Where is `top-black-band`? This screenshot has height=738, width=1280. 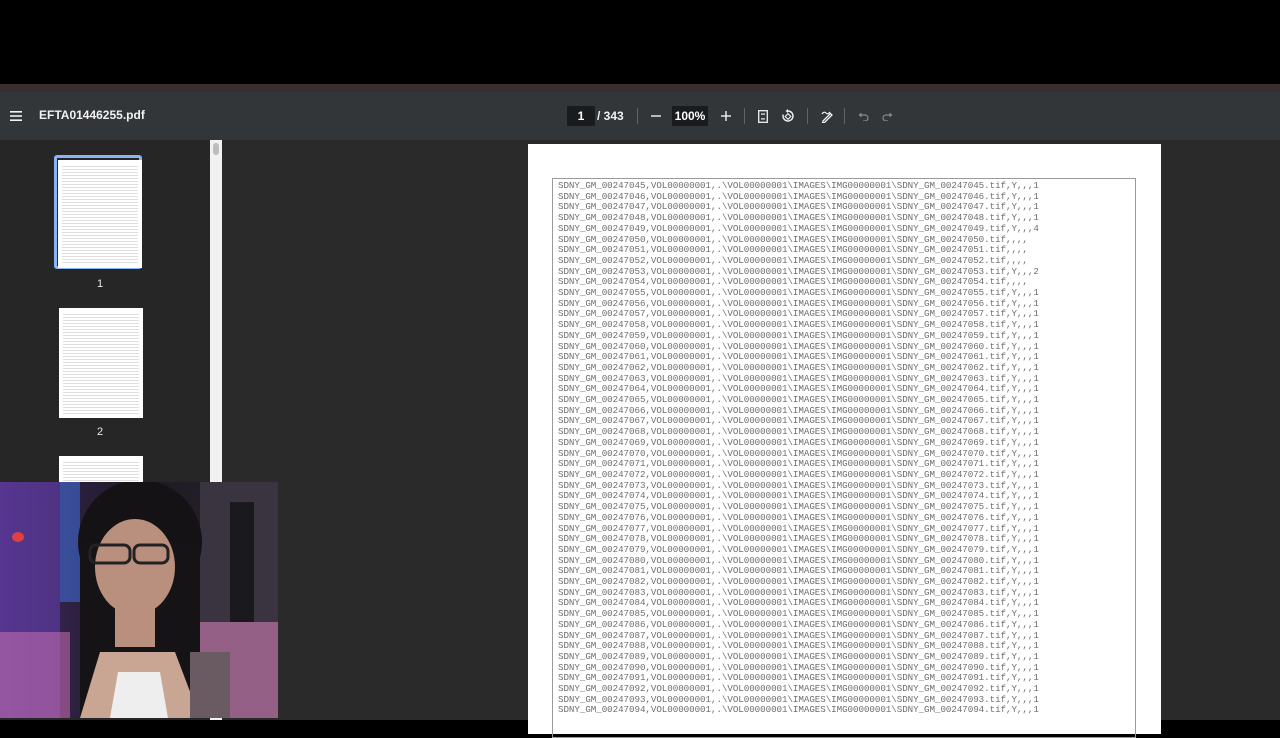
top-black-band is located at coordinates (640, 42).